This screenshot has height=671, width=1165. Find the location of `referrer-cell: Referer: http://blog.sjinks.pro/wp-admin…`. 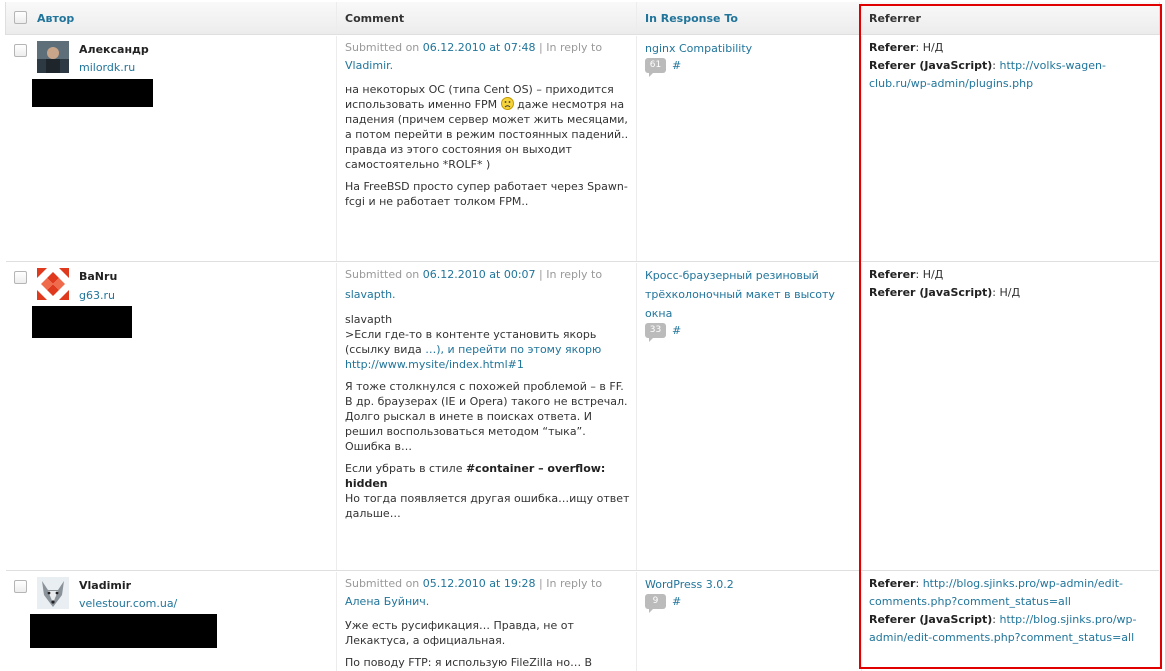

referrer-cell: Referer: http://blog.sjinks.pro/wp-admin… is located at coordinates (1003, 610).